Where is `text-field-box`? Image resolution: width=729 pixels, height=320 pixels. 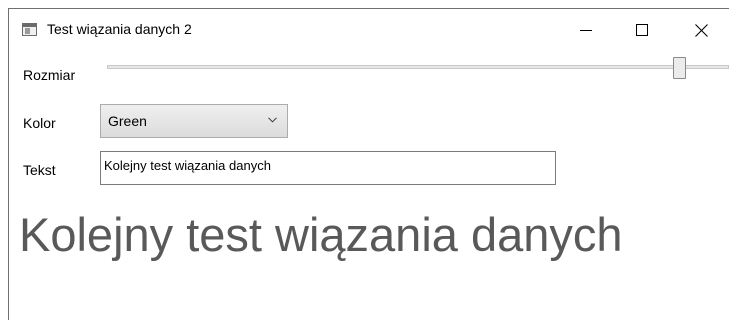
text-field-box is located at coordinates (329, 168).